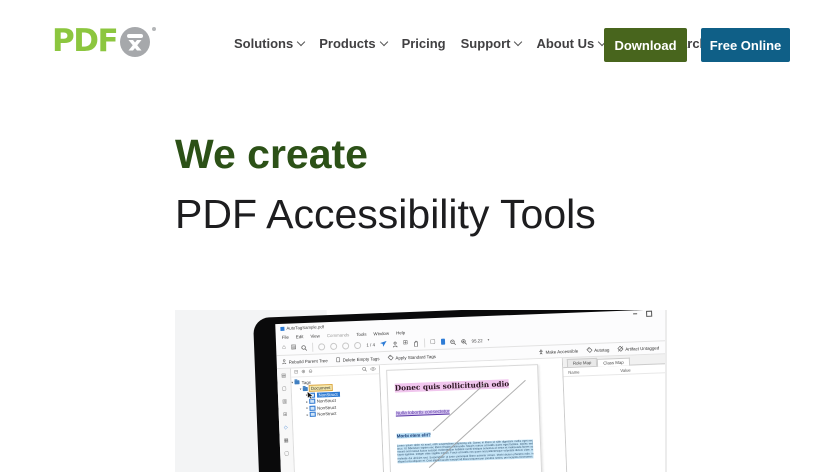 The image size is (840, 472). I want to click on collapse-icon: ⊖, so click(310, 372).